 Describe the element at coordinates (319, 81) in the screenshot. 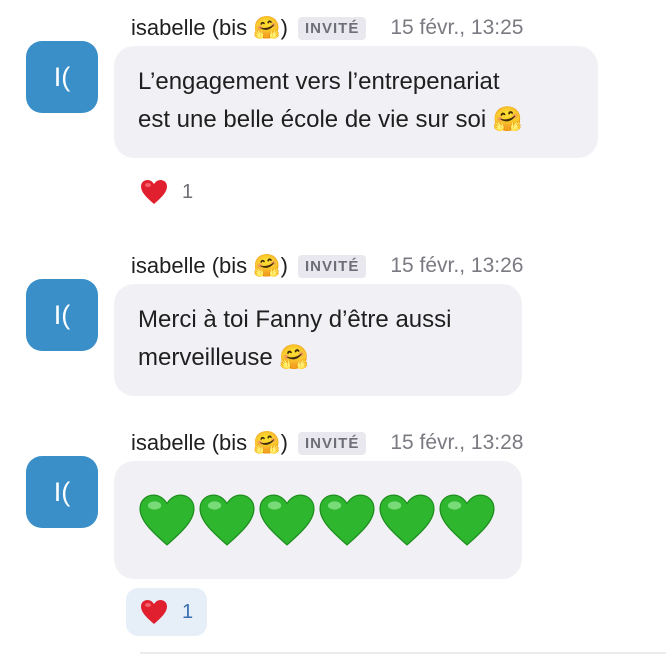

I see `message-line: L’engagement vers l’entrepenariat` at that location.